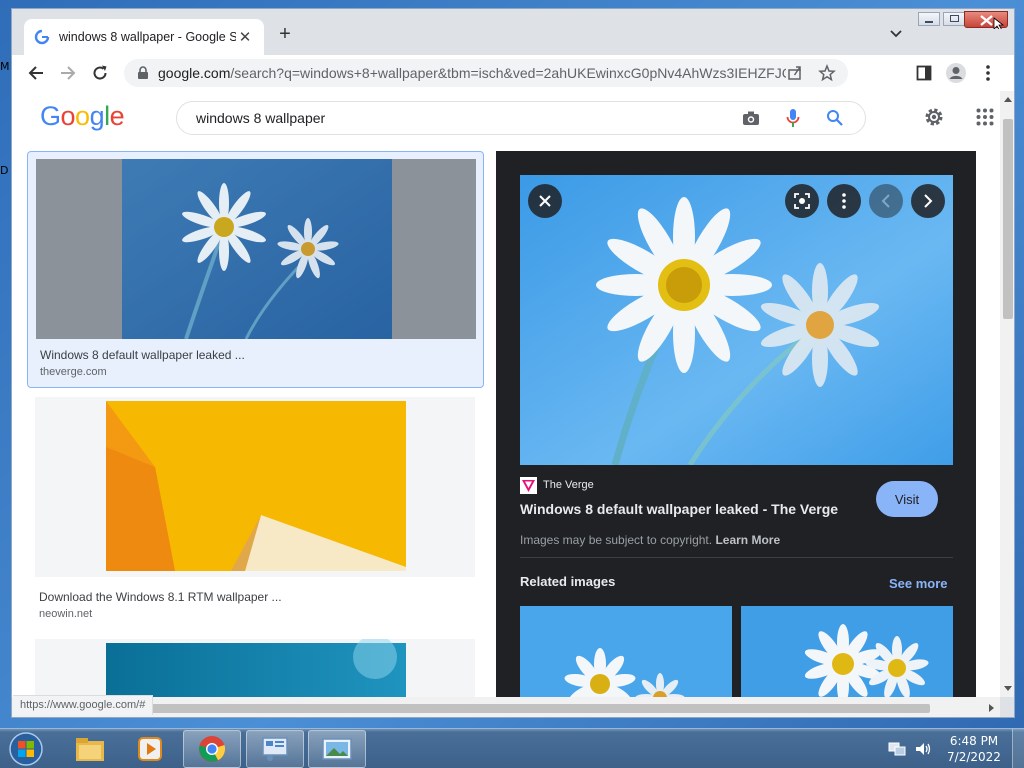  I want to click on browser-tab: windows 8 wallpaper - Google Se ✕, so click(144, 37).